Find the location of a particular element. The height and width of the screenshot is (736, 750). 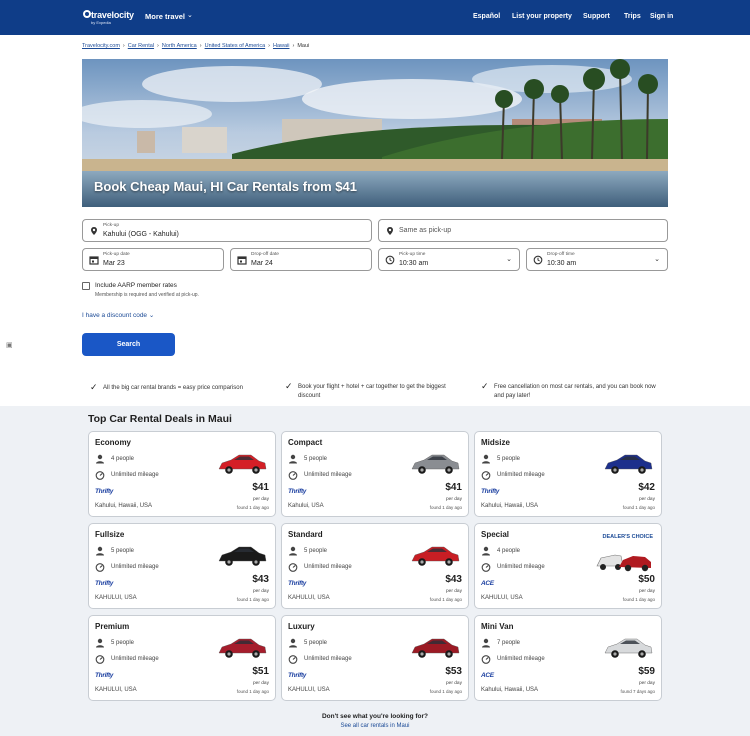

dropoff-placeholder: Same as pick-up is located at coordinates (425, 230).